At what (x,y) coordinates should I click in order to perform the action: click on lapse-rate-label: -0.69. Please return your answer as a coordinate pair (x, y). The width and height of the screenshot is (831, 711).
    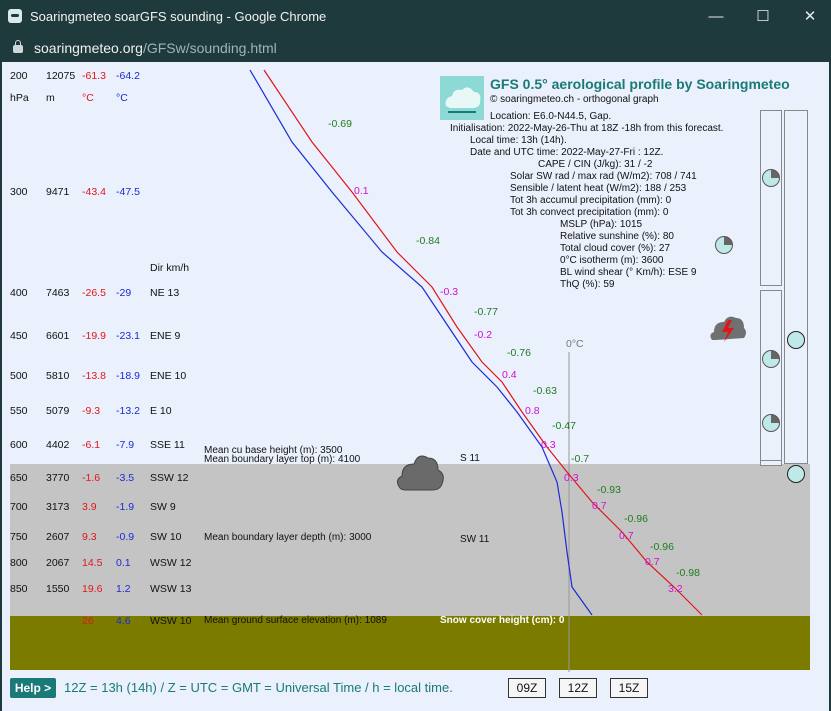
    Looking at the image, I should click on (340, 124).